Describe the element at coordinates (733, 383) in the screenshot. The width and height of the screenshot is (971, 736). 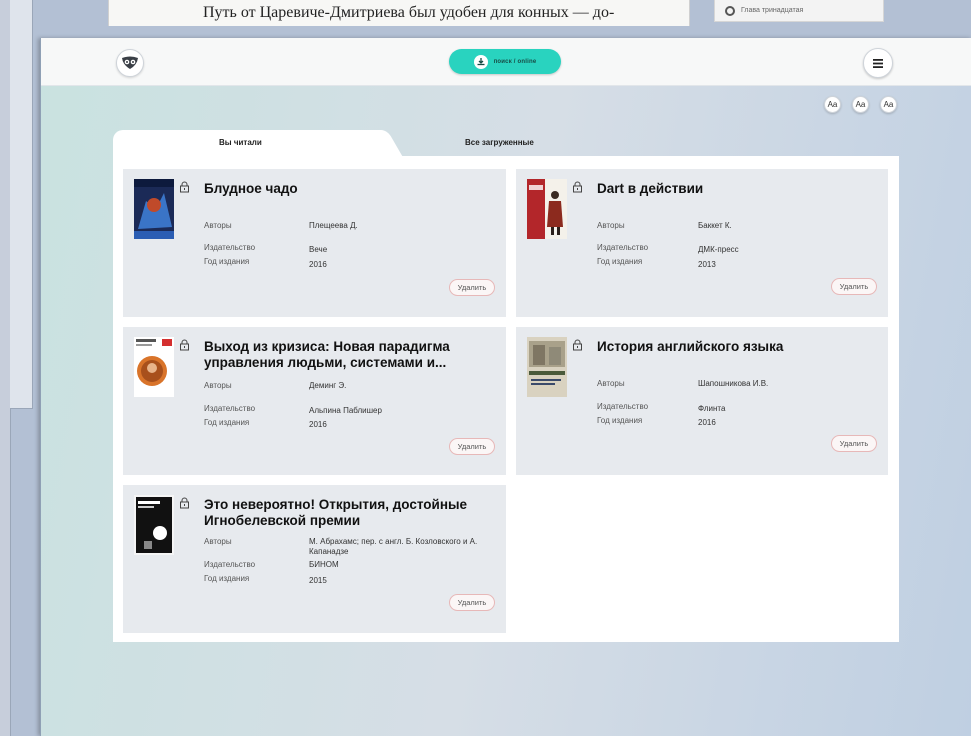
I see `authors-value: Шапошникова И.В.` at that location.